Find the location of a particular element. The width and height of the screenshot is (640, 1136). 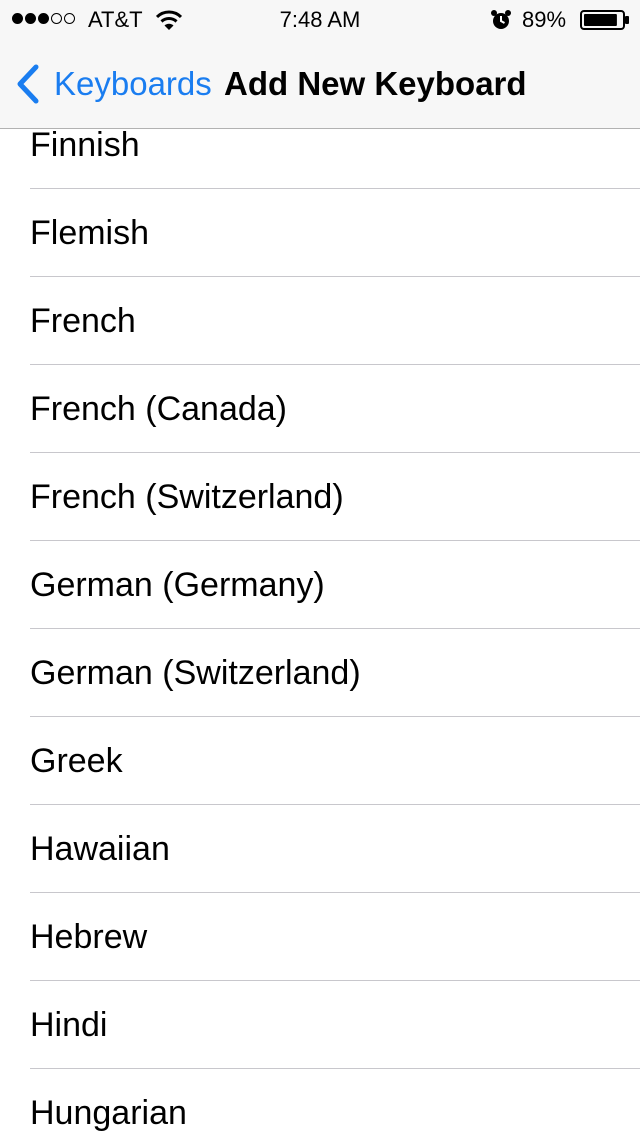

list-item-label: Greek is located at coordinates (76, 761).